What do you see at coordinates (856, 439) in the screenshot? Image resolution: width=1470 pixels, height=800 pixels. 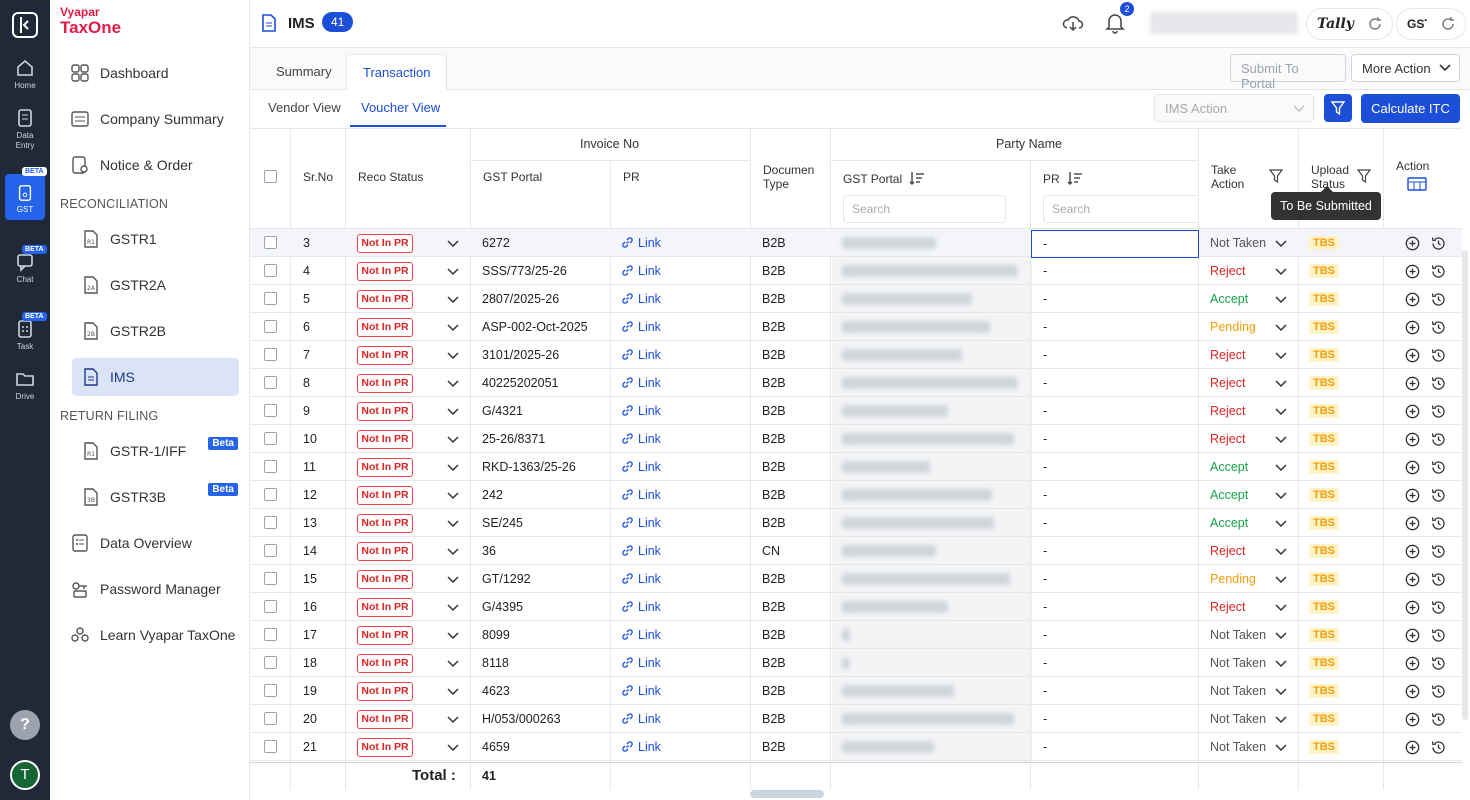 I see `table-row: 10 Not In PR 25-26/8371 Link B2B - Reject TBS` at bounding box center [856, 439].